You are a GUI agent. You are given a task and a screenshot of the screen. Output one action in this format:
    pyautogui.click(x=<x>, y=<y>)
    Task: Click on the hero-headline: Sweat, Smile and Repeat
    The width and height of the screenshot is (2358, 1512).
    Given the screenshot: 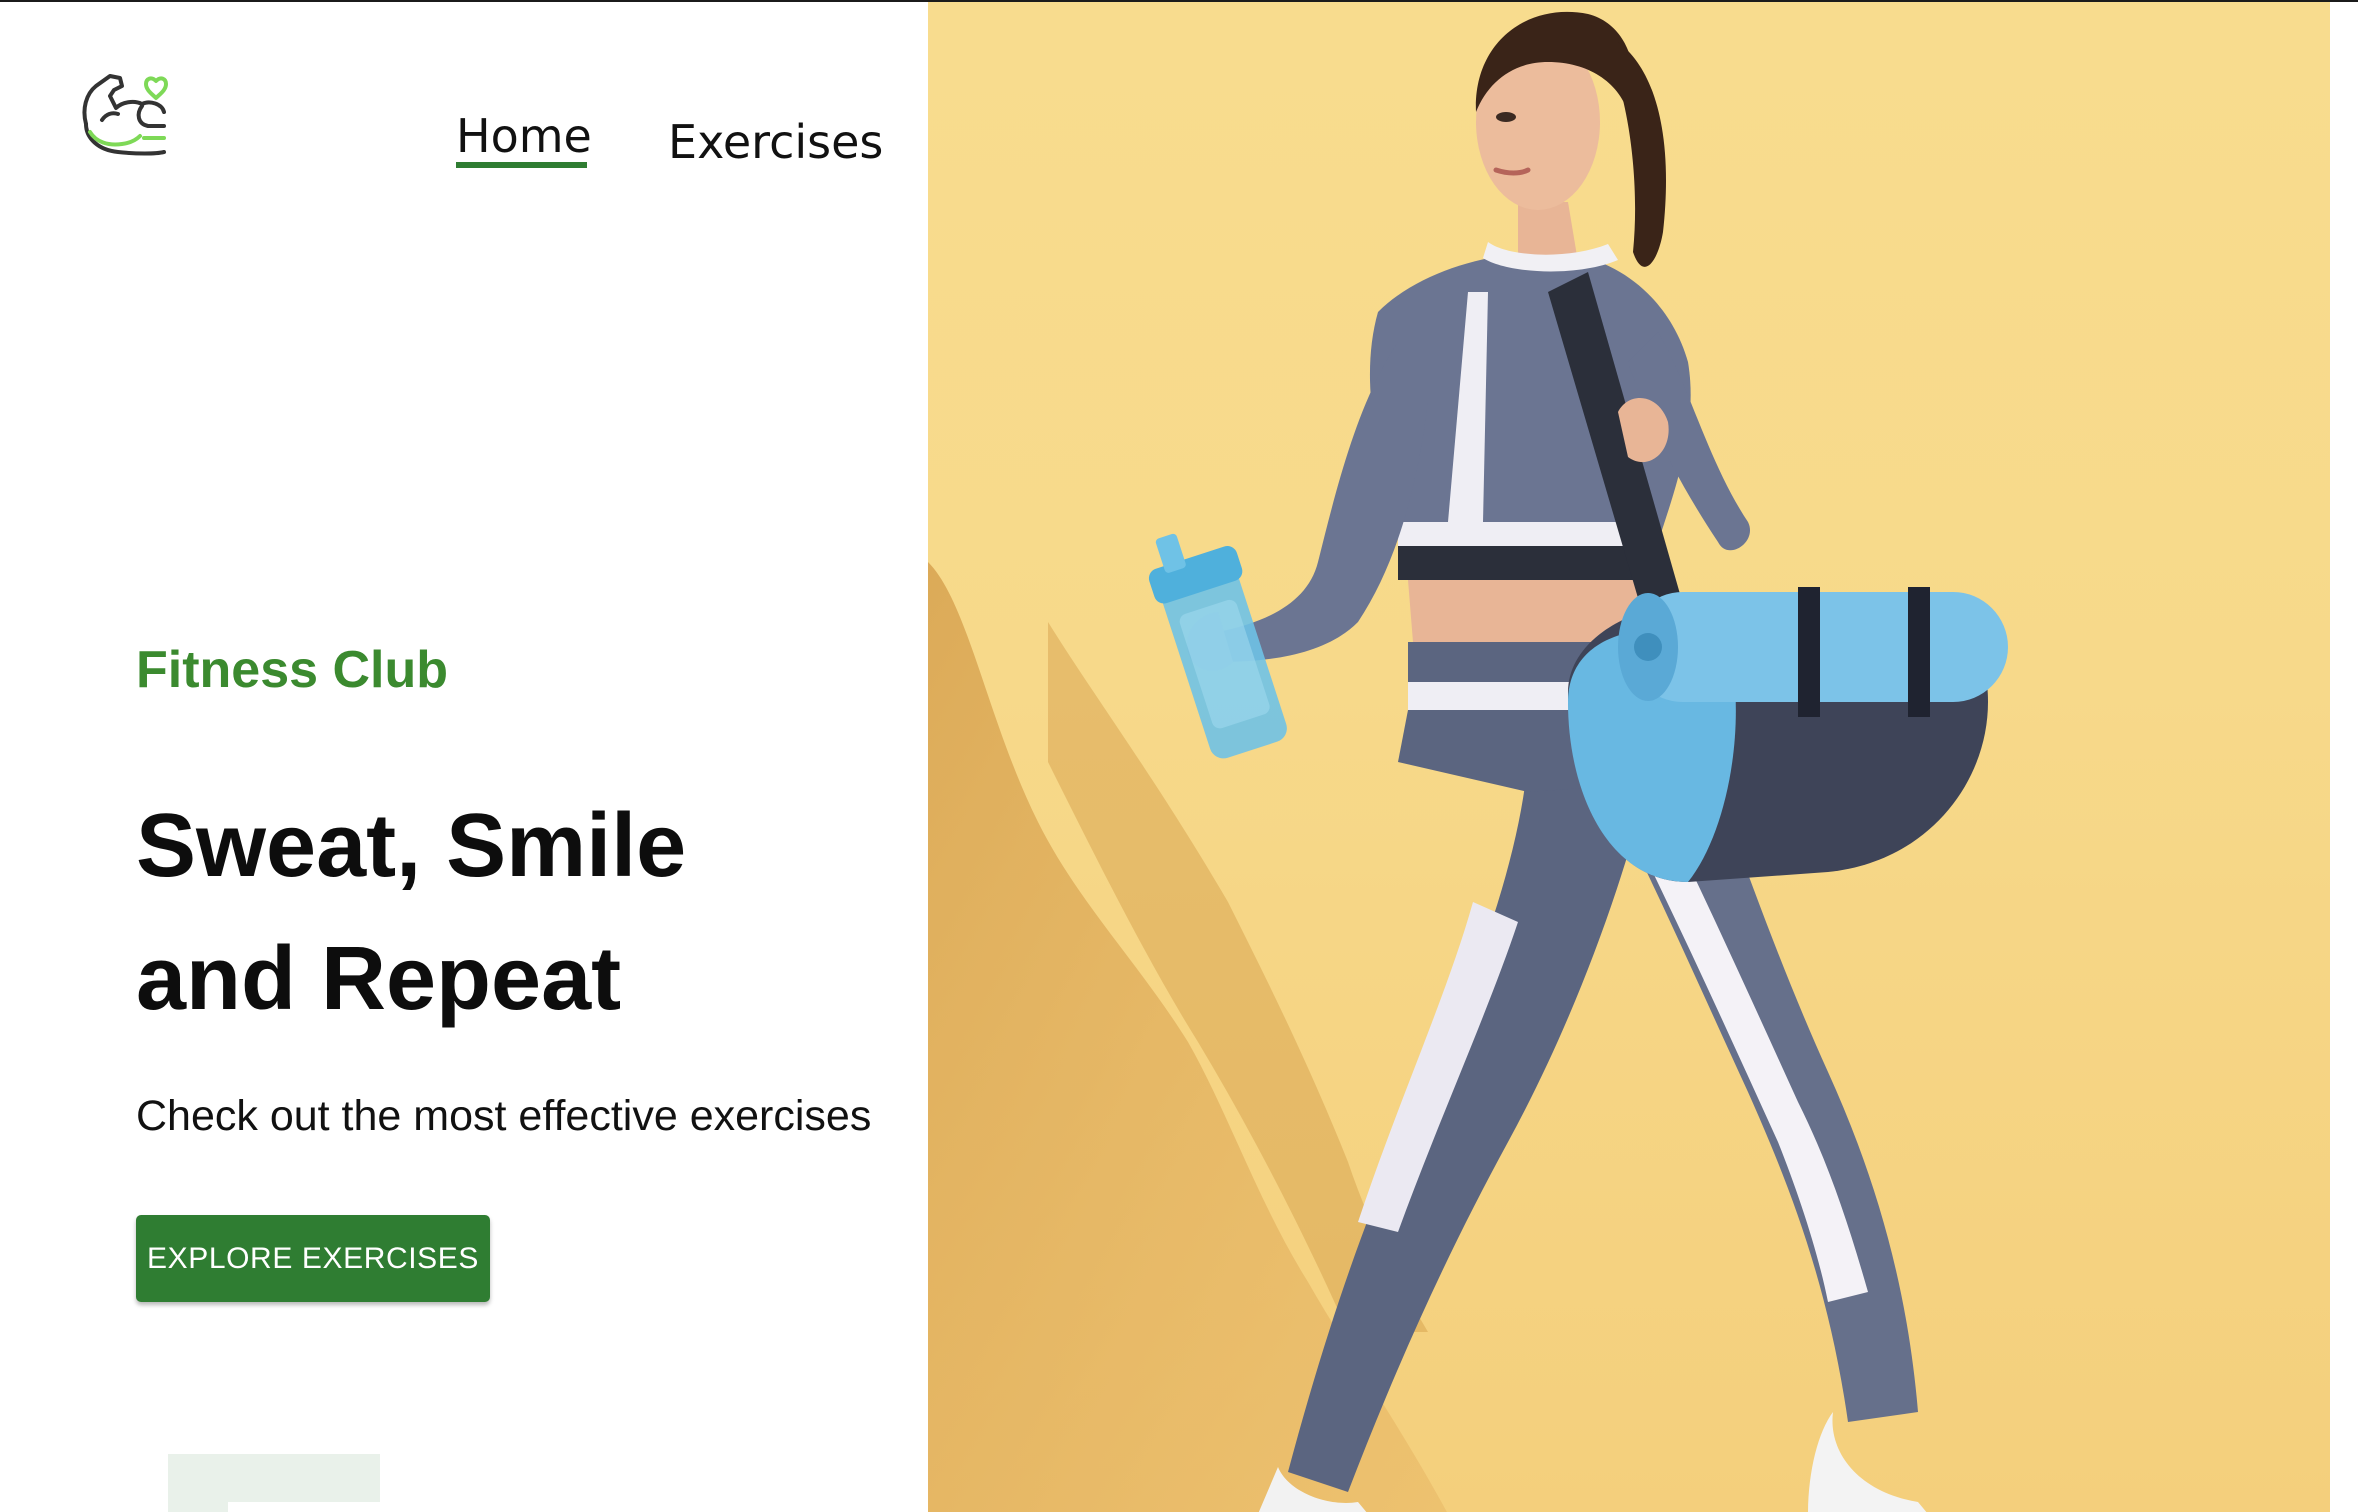 What is the action you would take?
    pyautogui.click(x=411, y=913)
    